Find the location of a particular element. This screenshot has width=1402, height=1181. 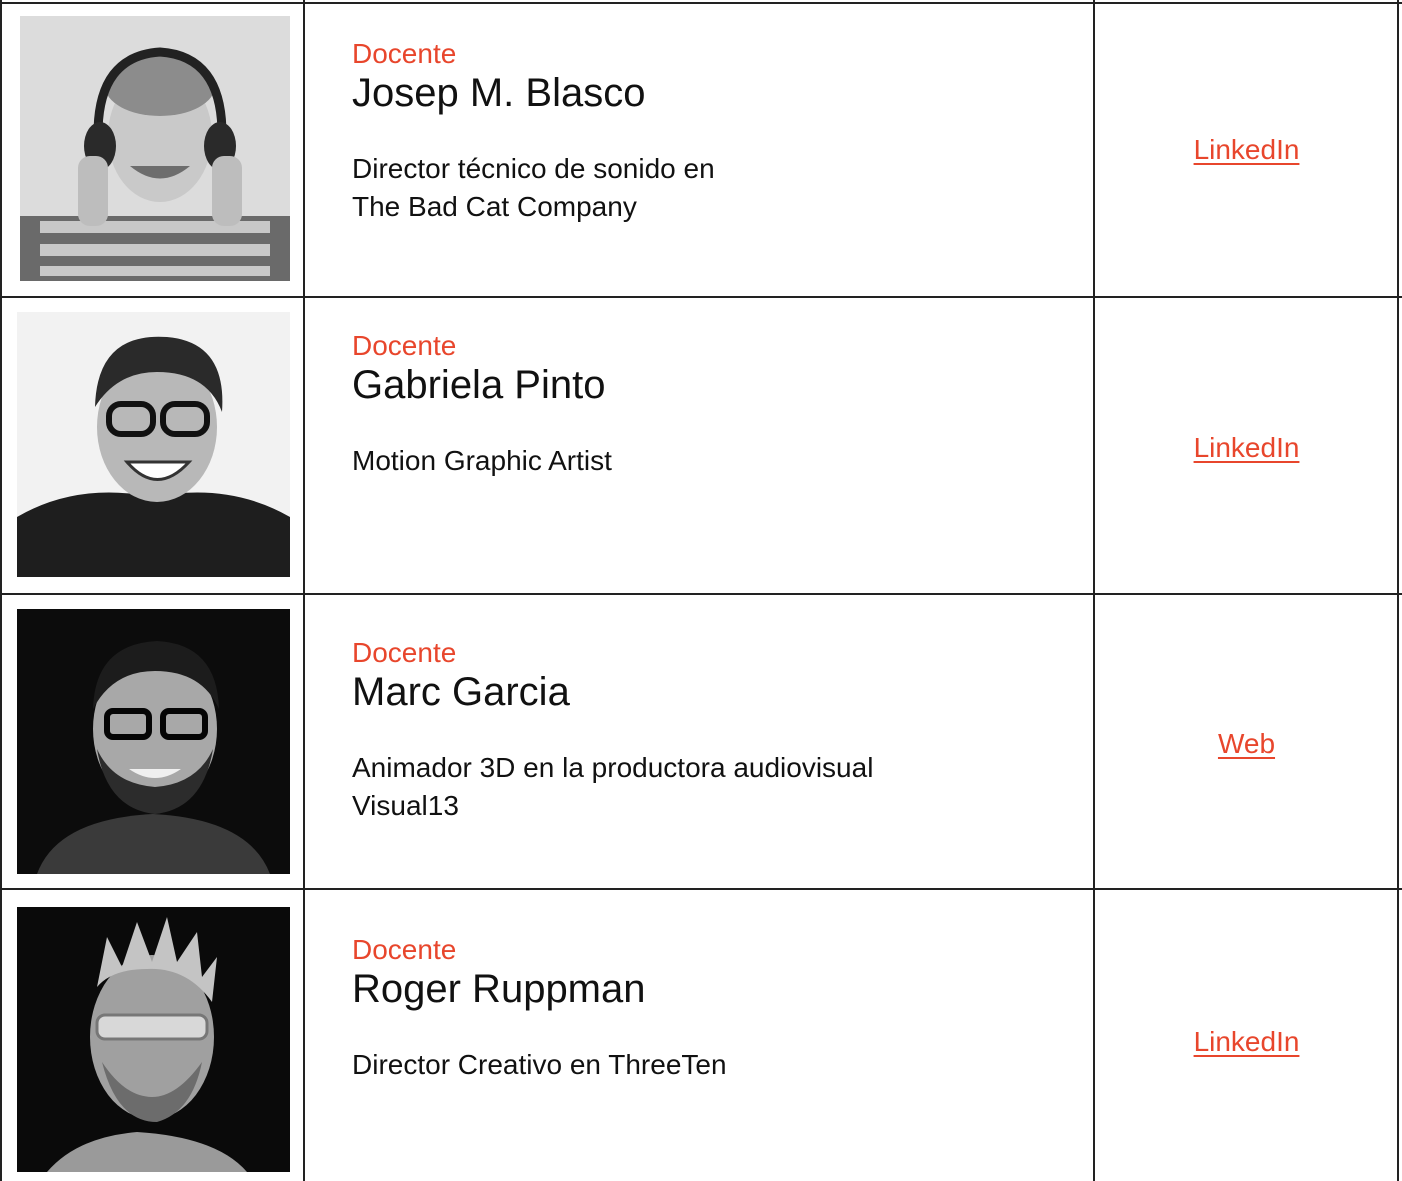

teacher-name: Gabriela Pinto is located at coordinates (479, 385).